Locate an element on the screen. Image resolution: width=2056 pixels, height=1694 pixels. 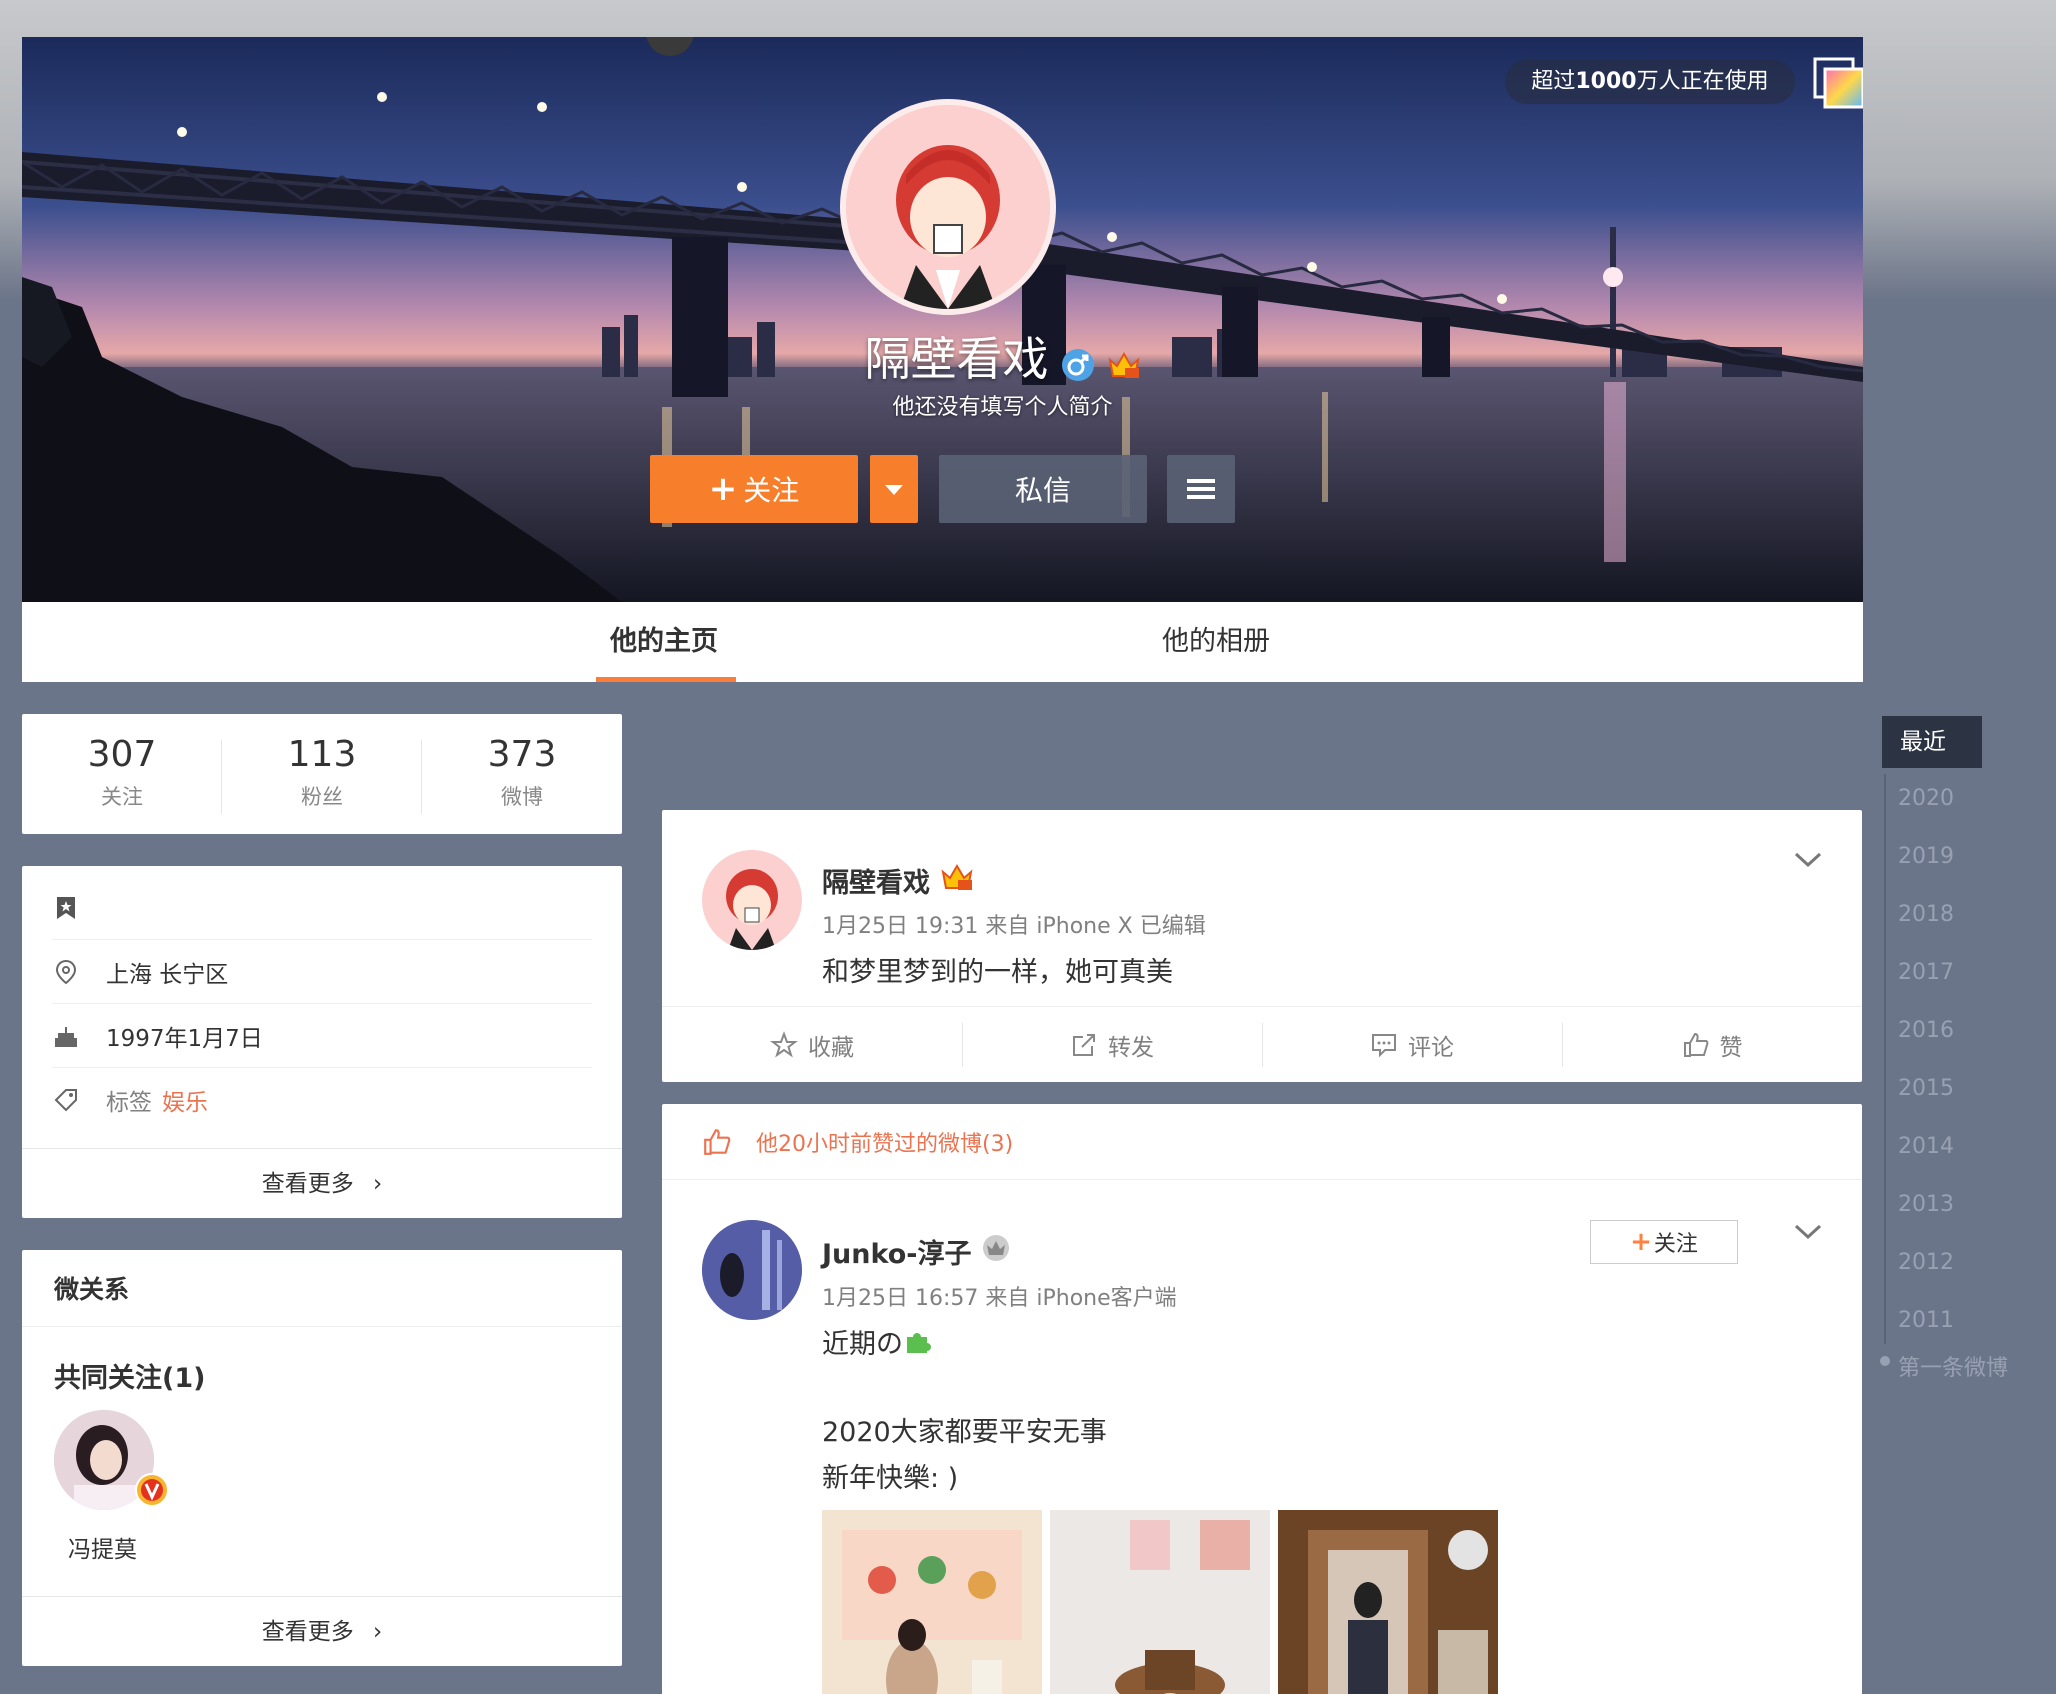
star-icon is located at coordinates (784, 1044).